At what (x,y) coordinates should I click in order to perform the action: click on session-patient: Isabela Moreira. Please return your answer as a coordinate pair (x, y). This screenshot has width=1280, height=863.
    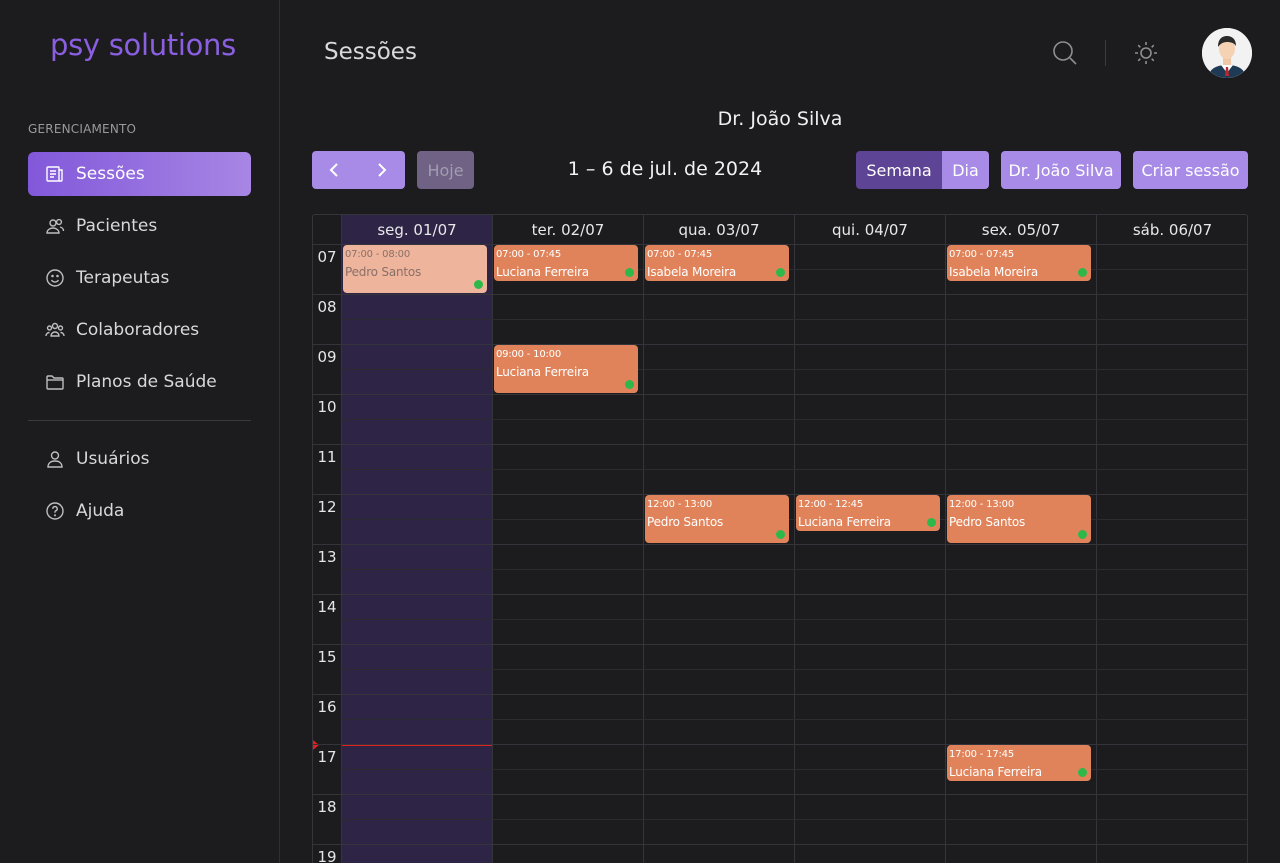
    Looking at the image, I should click on (692, 272).